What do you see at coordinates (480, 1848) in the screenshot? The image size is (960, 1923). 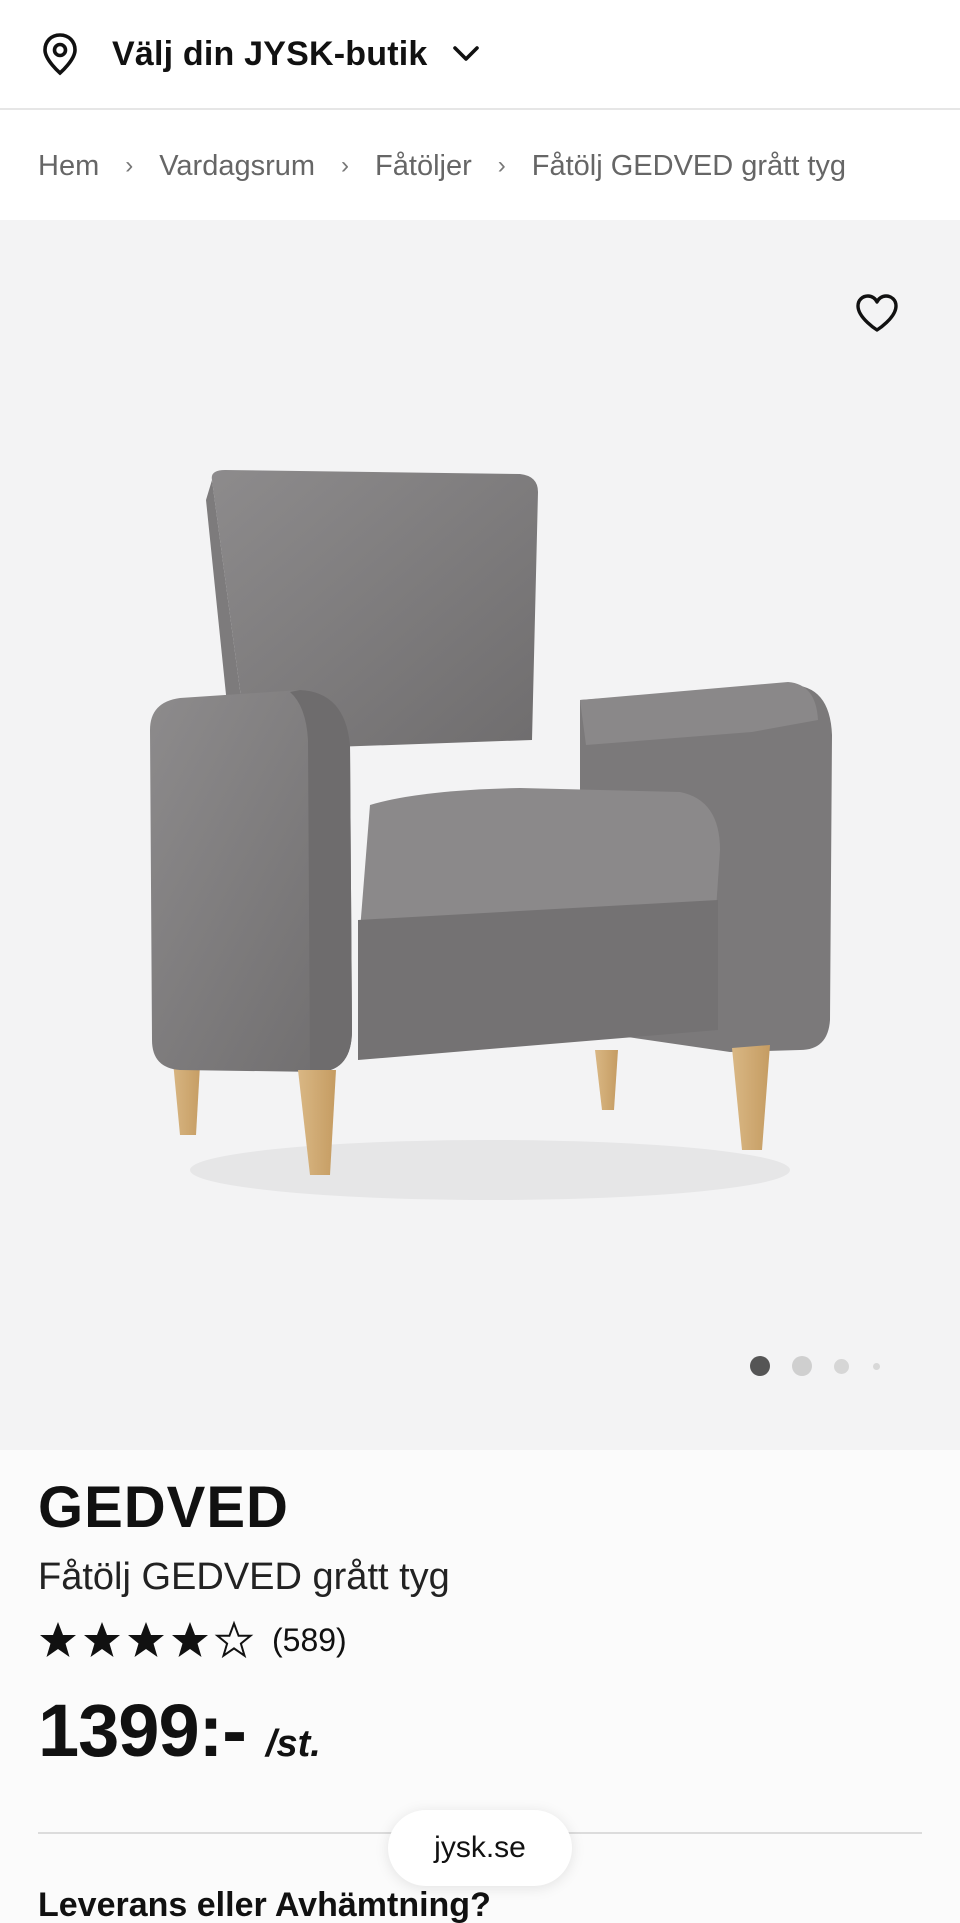 I see `browser-url-pill: jysk.se` at bounding box center [480, 1848].